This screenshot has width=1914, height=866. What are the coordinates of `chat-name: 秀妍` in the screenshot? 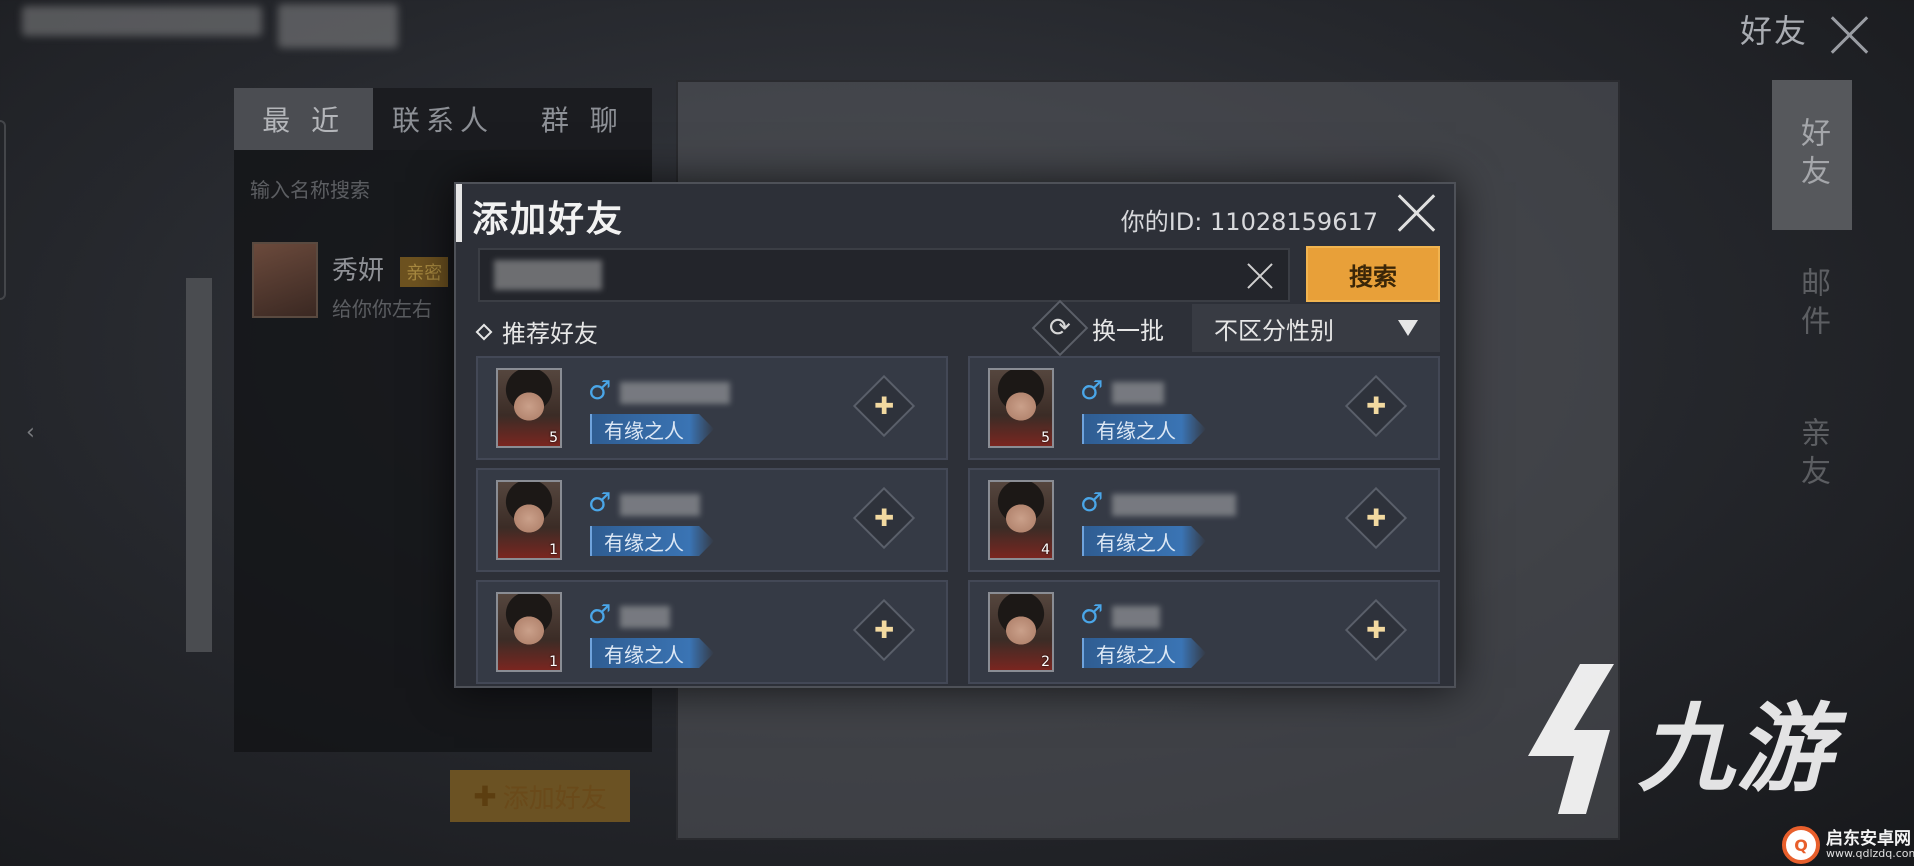 It's located at (358, 271).